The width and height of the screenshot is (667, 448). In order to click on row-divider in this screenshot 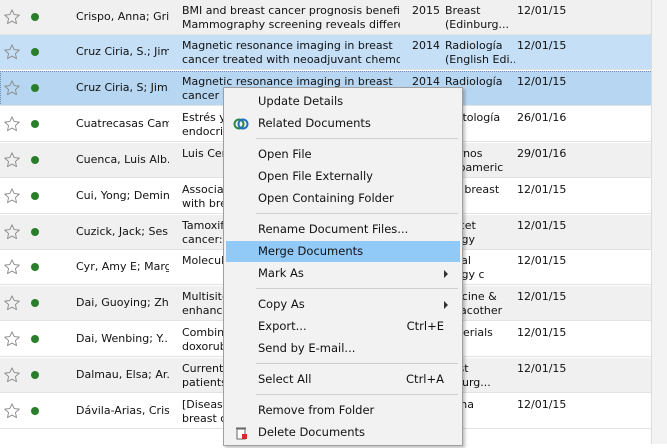, I will do `click(333, 69)`.